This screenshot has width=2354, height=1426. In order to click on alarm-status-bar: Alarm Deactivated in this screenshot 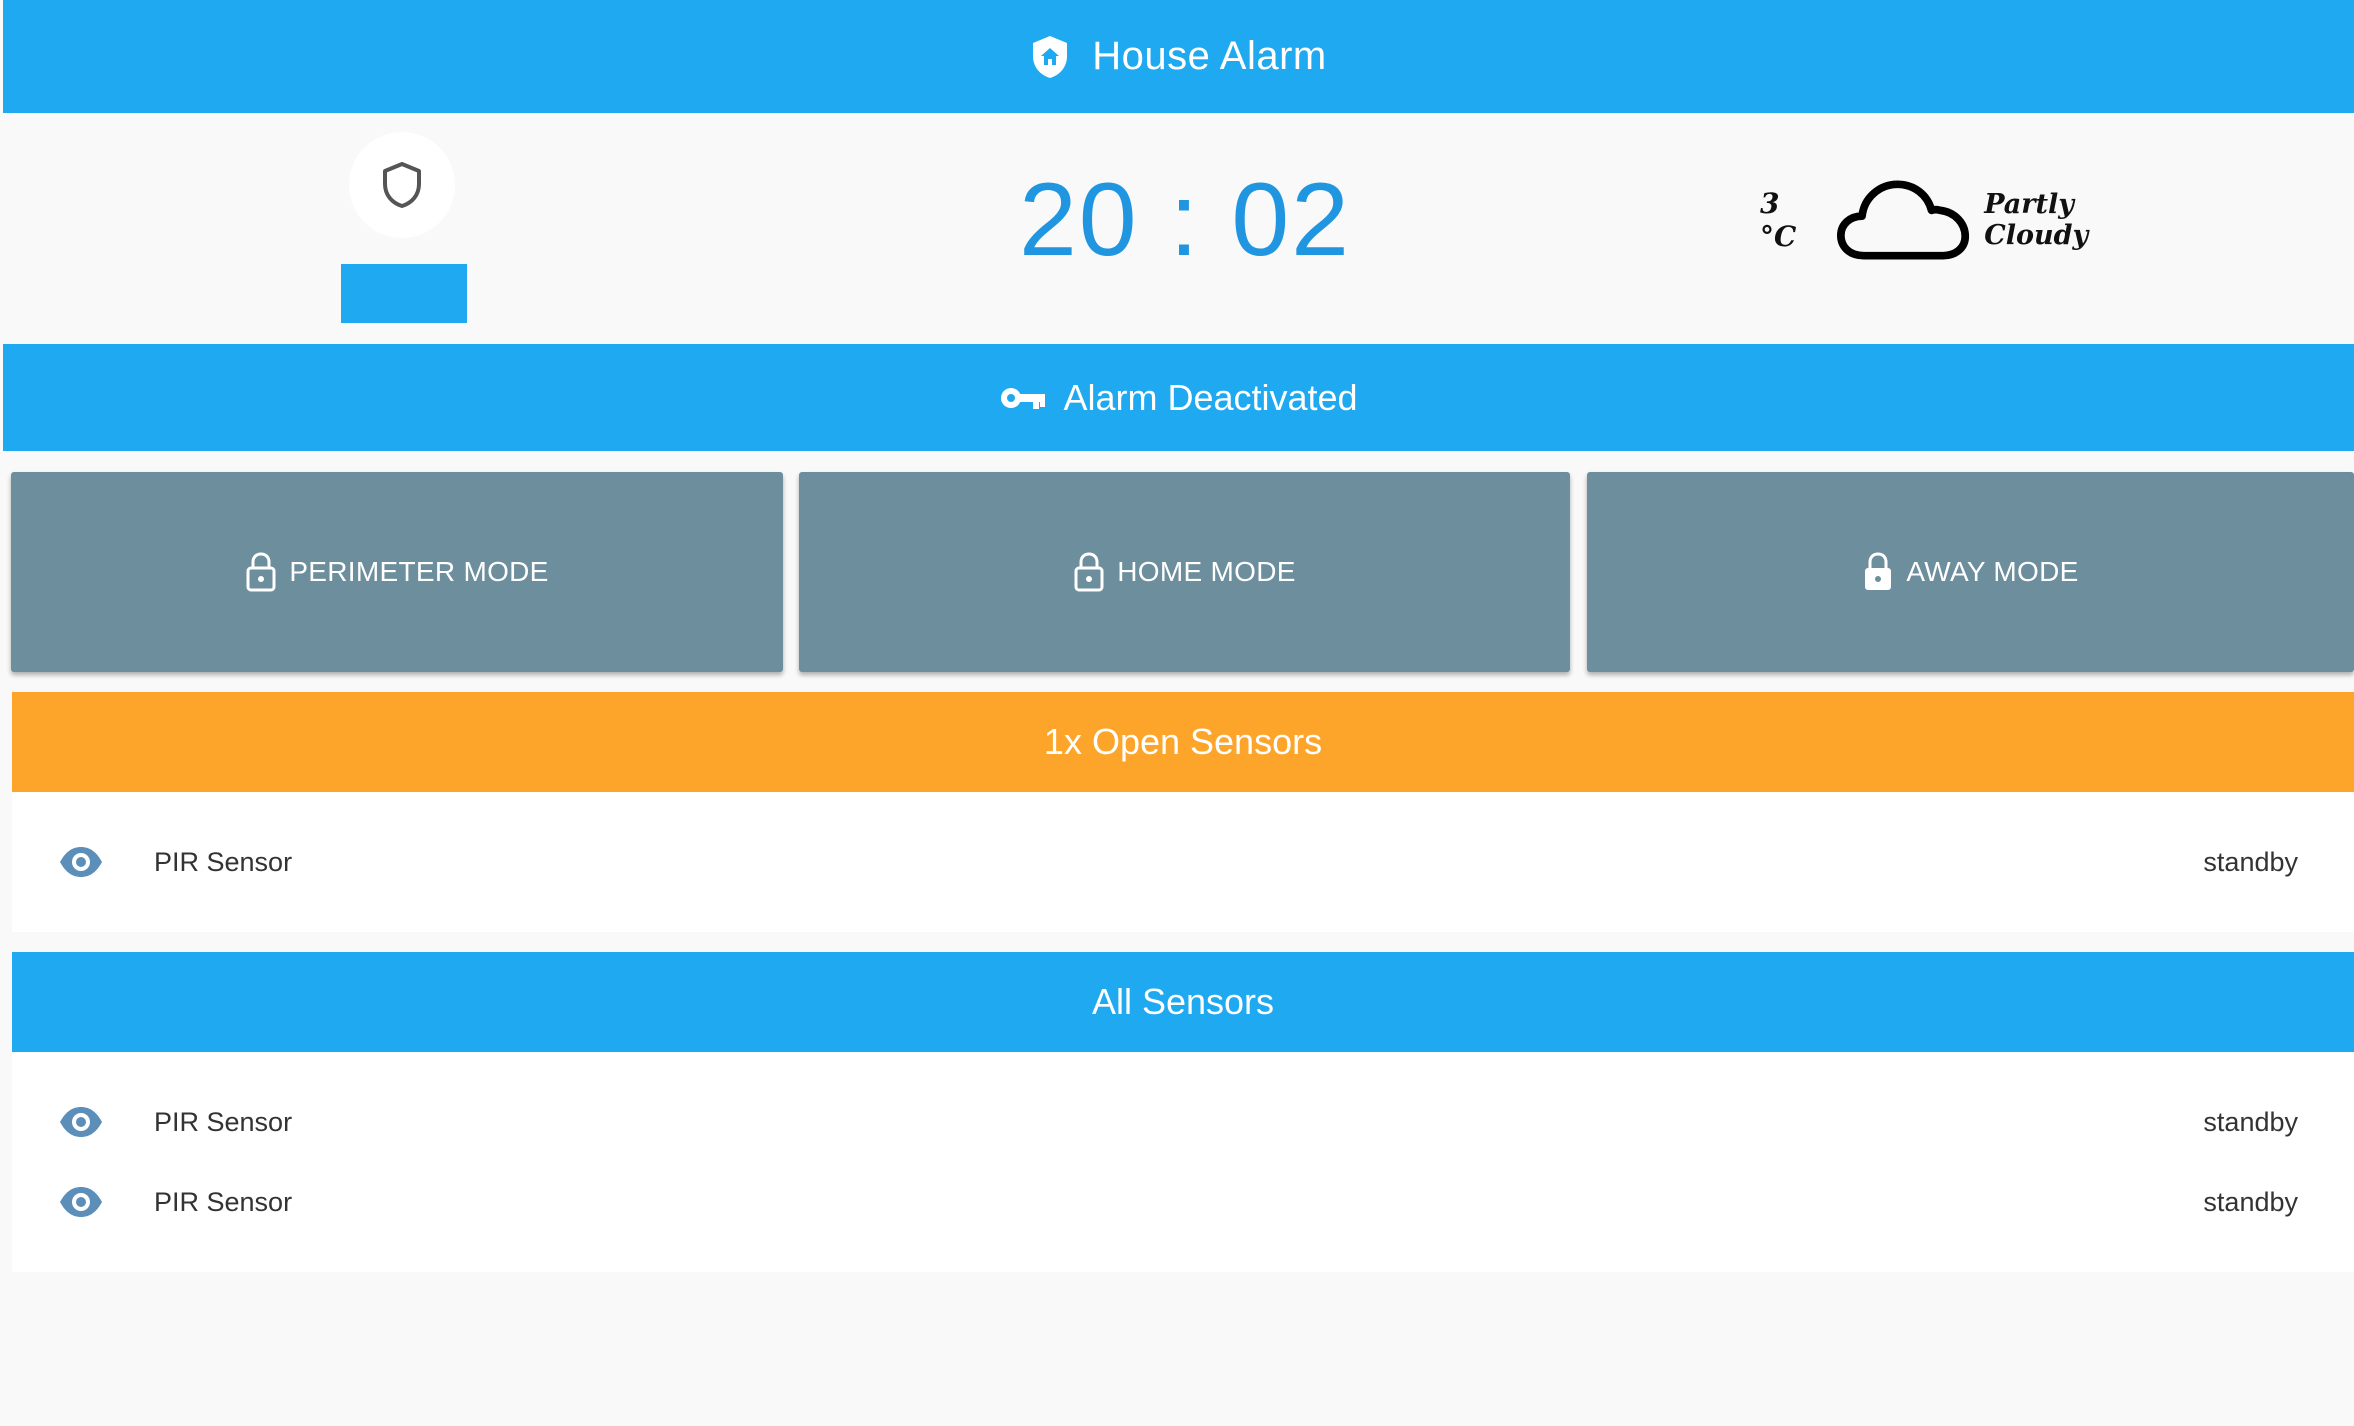, I will do `click(1178, 397)`.